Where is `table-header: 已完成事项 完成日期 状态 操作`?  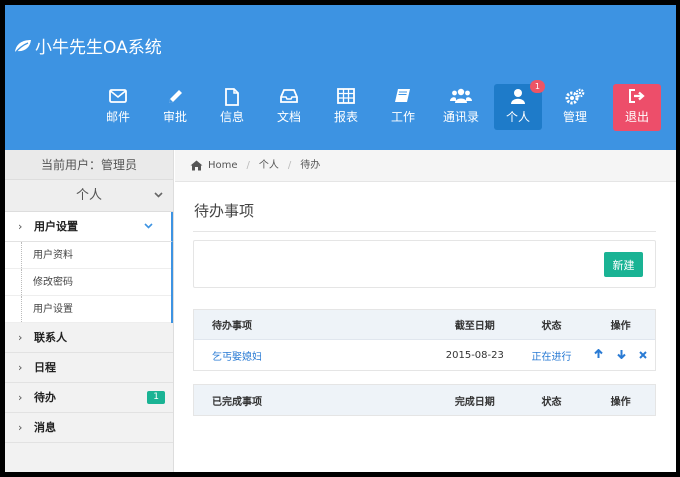
table-header: 已完成事项 完成日期 状态 操作 is located at coordinates (424, 400).